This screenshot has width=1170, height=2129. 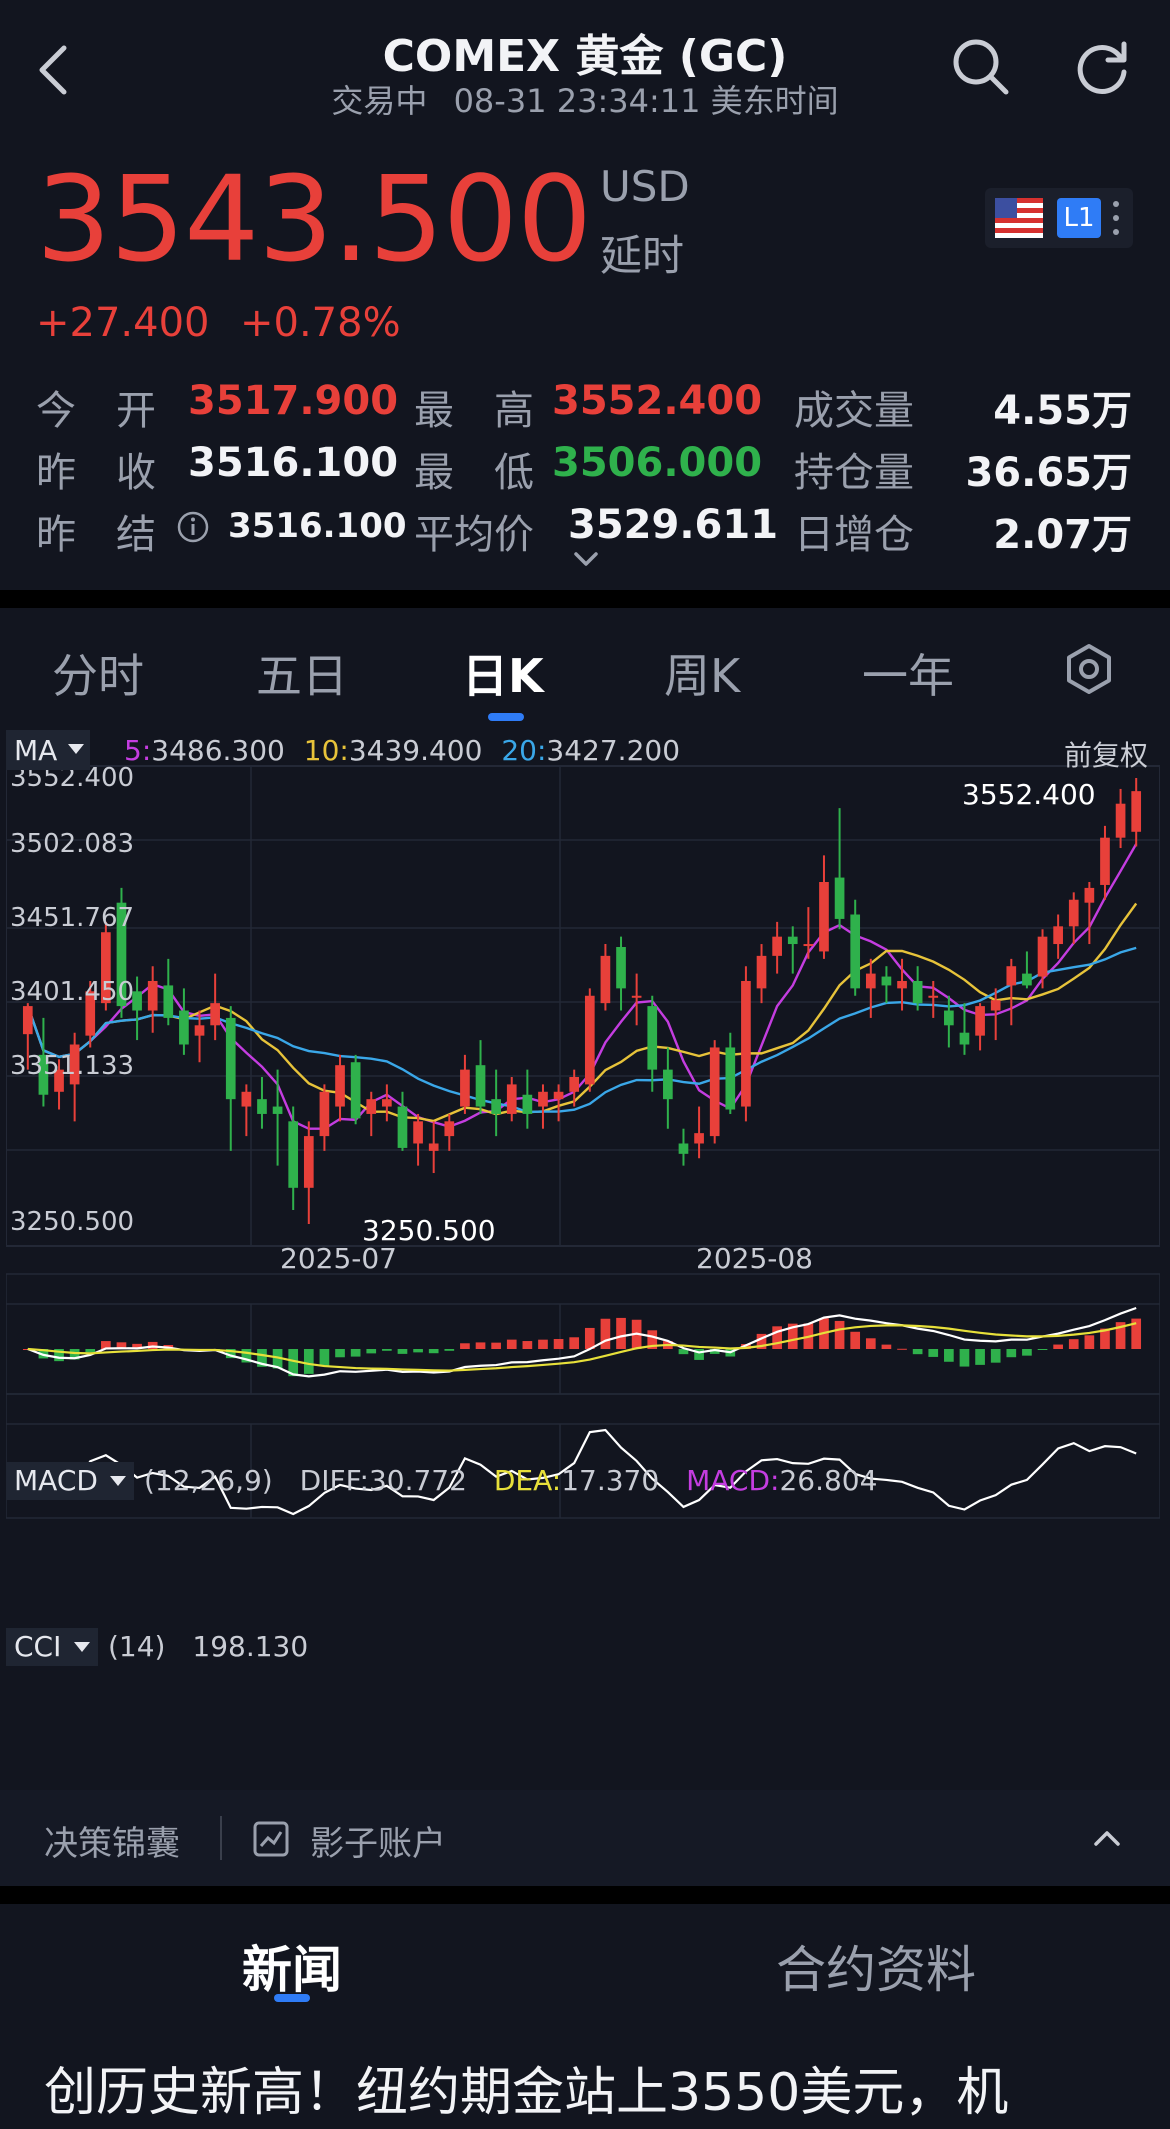 I want to click on max-price-label: 3552.400, so click(x=1029, y=794).